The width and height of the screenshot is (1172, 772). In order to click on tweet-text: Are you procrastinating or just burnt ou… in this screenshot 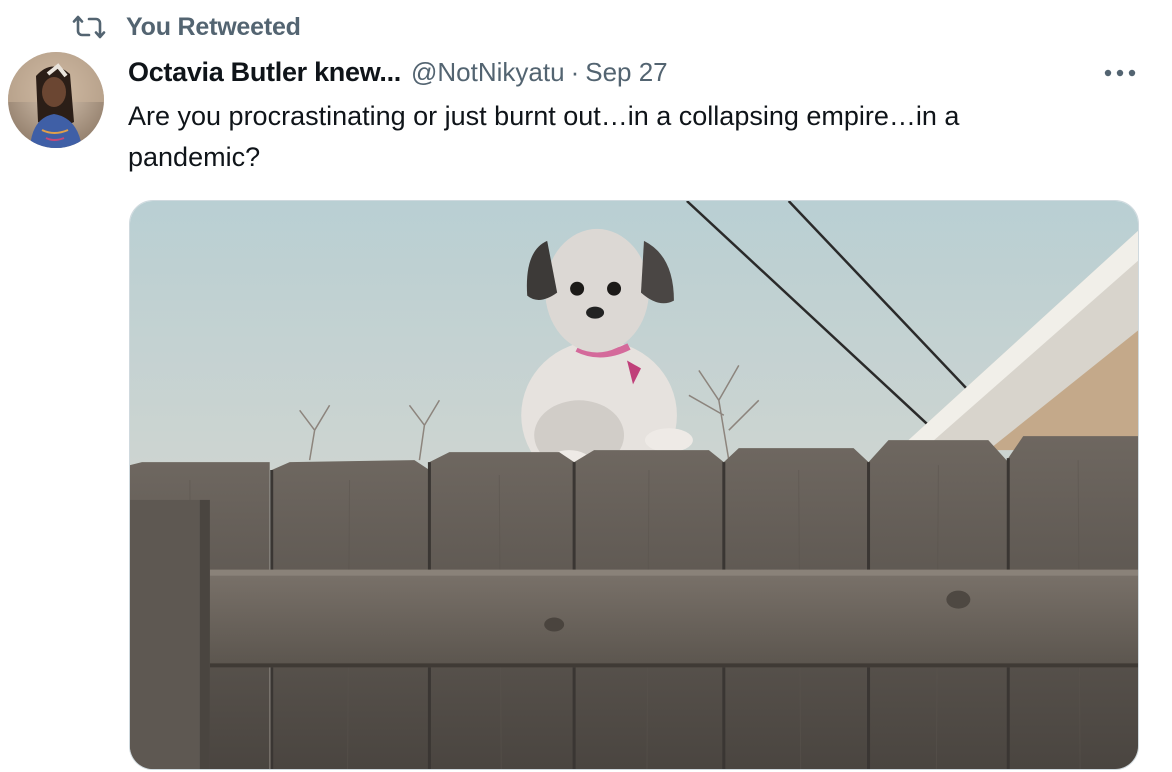, I will do `click(544, 136)`.